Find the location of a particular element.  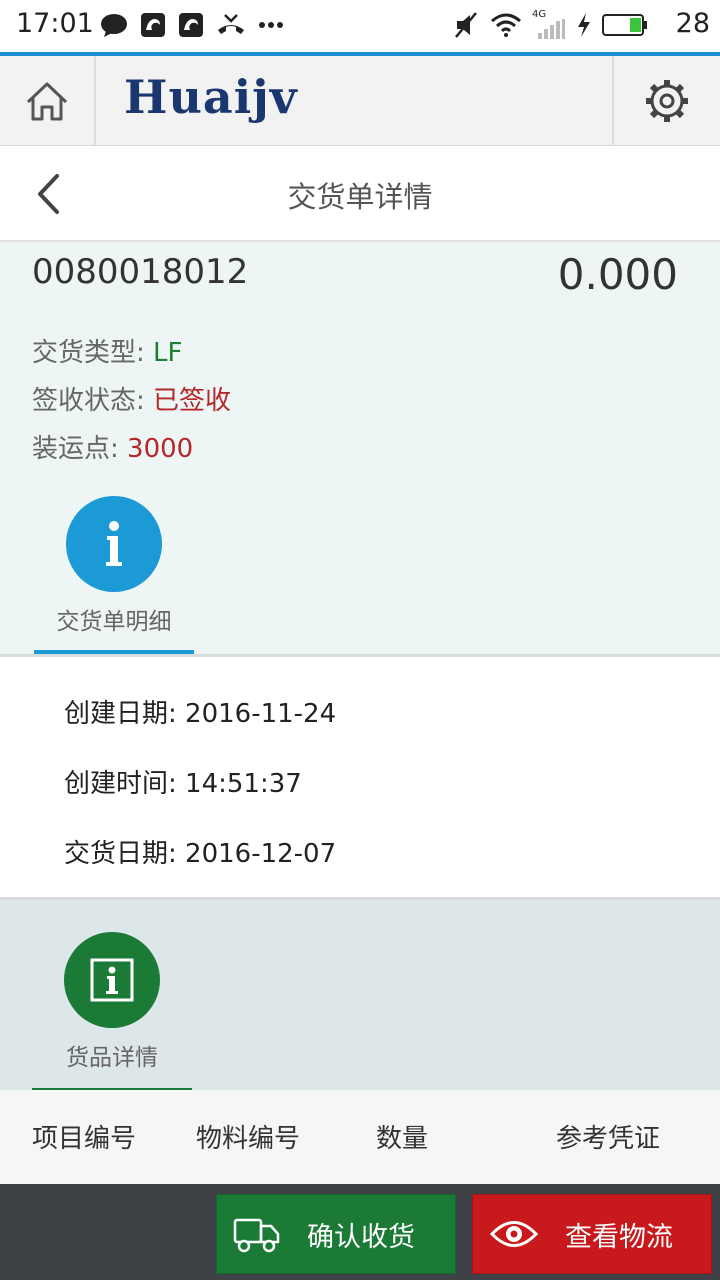

delivery-type-row: 交货类型: LF is located at coordinates (107, 350).